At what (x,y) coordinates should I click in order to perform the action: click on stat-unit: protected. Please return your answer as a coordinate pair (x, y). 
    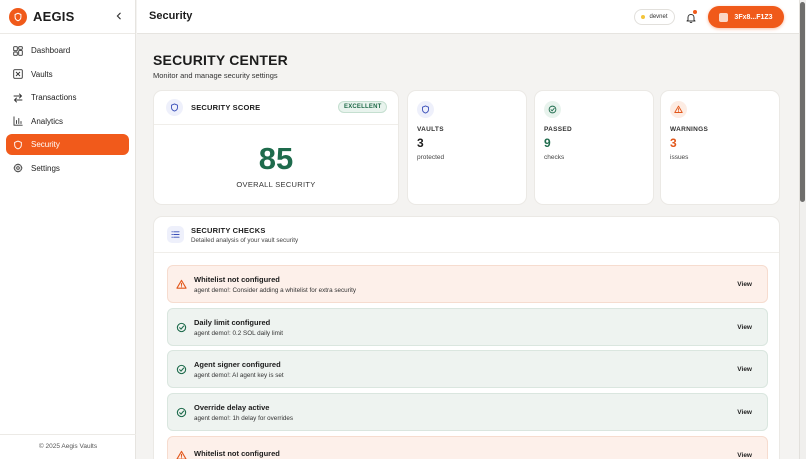
    Looking at the image, I should click on (431, 157).